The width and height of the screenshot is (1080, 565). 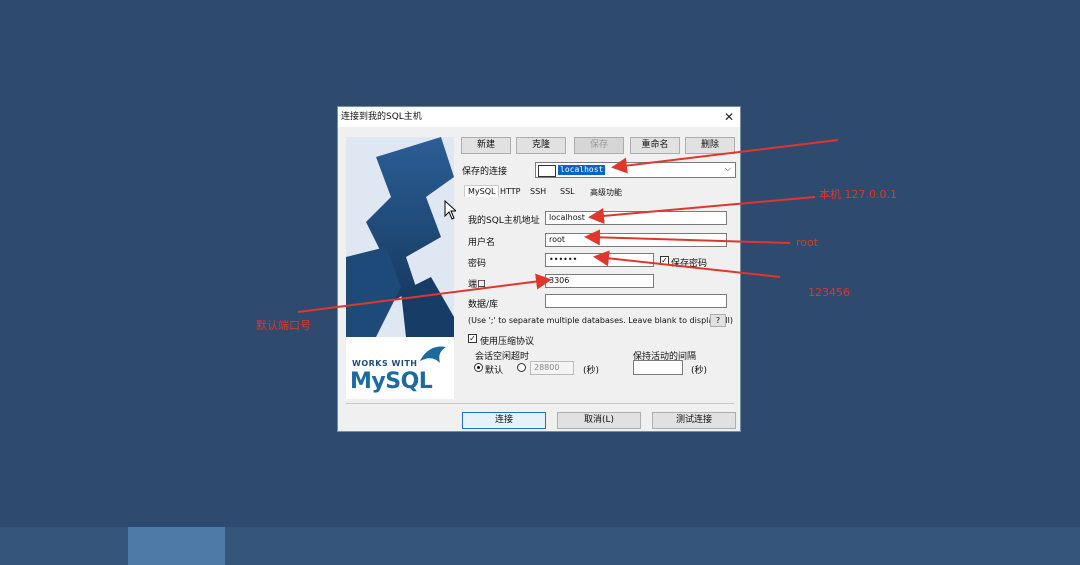 I want to click on mouse-cursor-icon, so click(x=450, y=210).